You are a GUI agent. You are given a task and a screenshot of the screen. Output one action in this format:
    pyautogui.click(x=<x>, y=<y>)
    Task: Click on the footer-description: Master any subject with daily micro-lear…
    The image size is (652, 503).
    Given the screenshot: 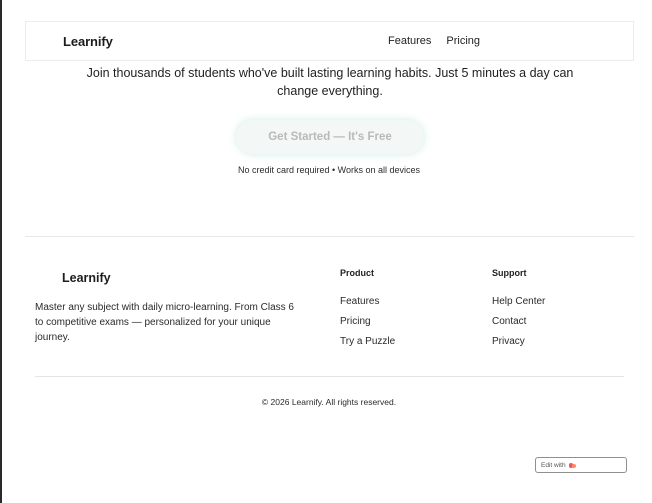 What is the action you would take?
    pyautogui.click(x=164, y=322)
    